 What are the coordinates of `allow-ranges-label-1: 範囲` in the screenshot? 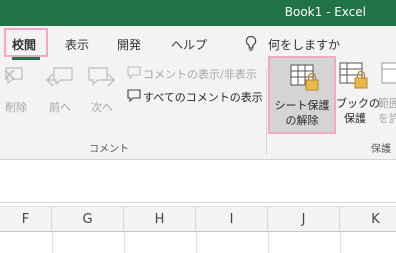 It's located at (387, 103).